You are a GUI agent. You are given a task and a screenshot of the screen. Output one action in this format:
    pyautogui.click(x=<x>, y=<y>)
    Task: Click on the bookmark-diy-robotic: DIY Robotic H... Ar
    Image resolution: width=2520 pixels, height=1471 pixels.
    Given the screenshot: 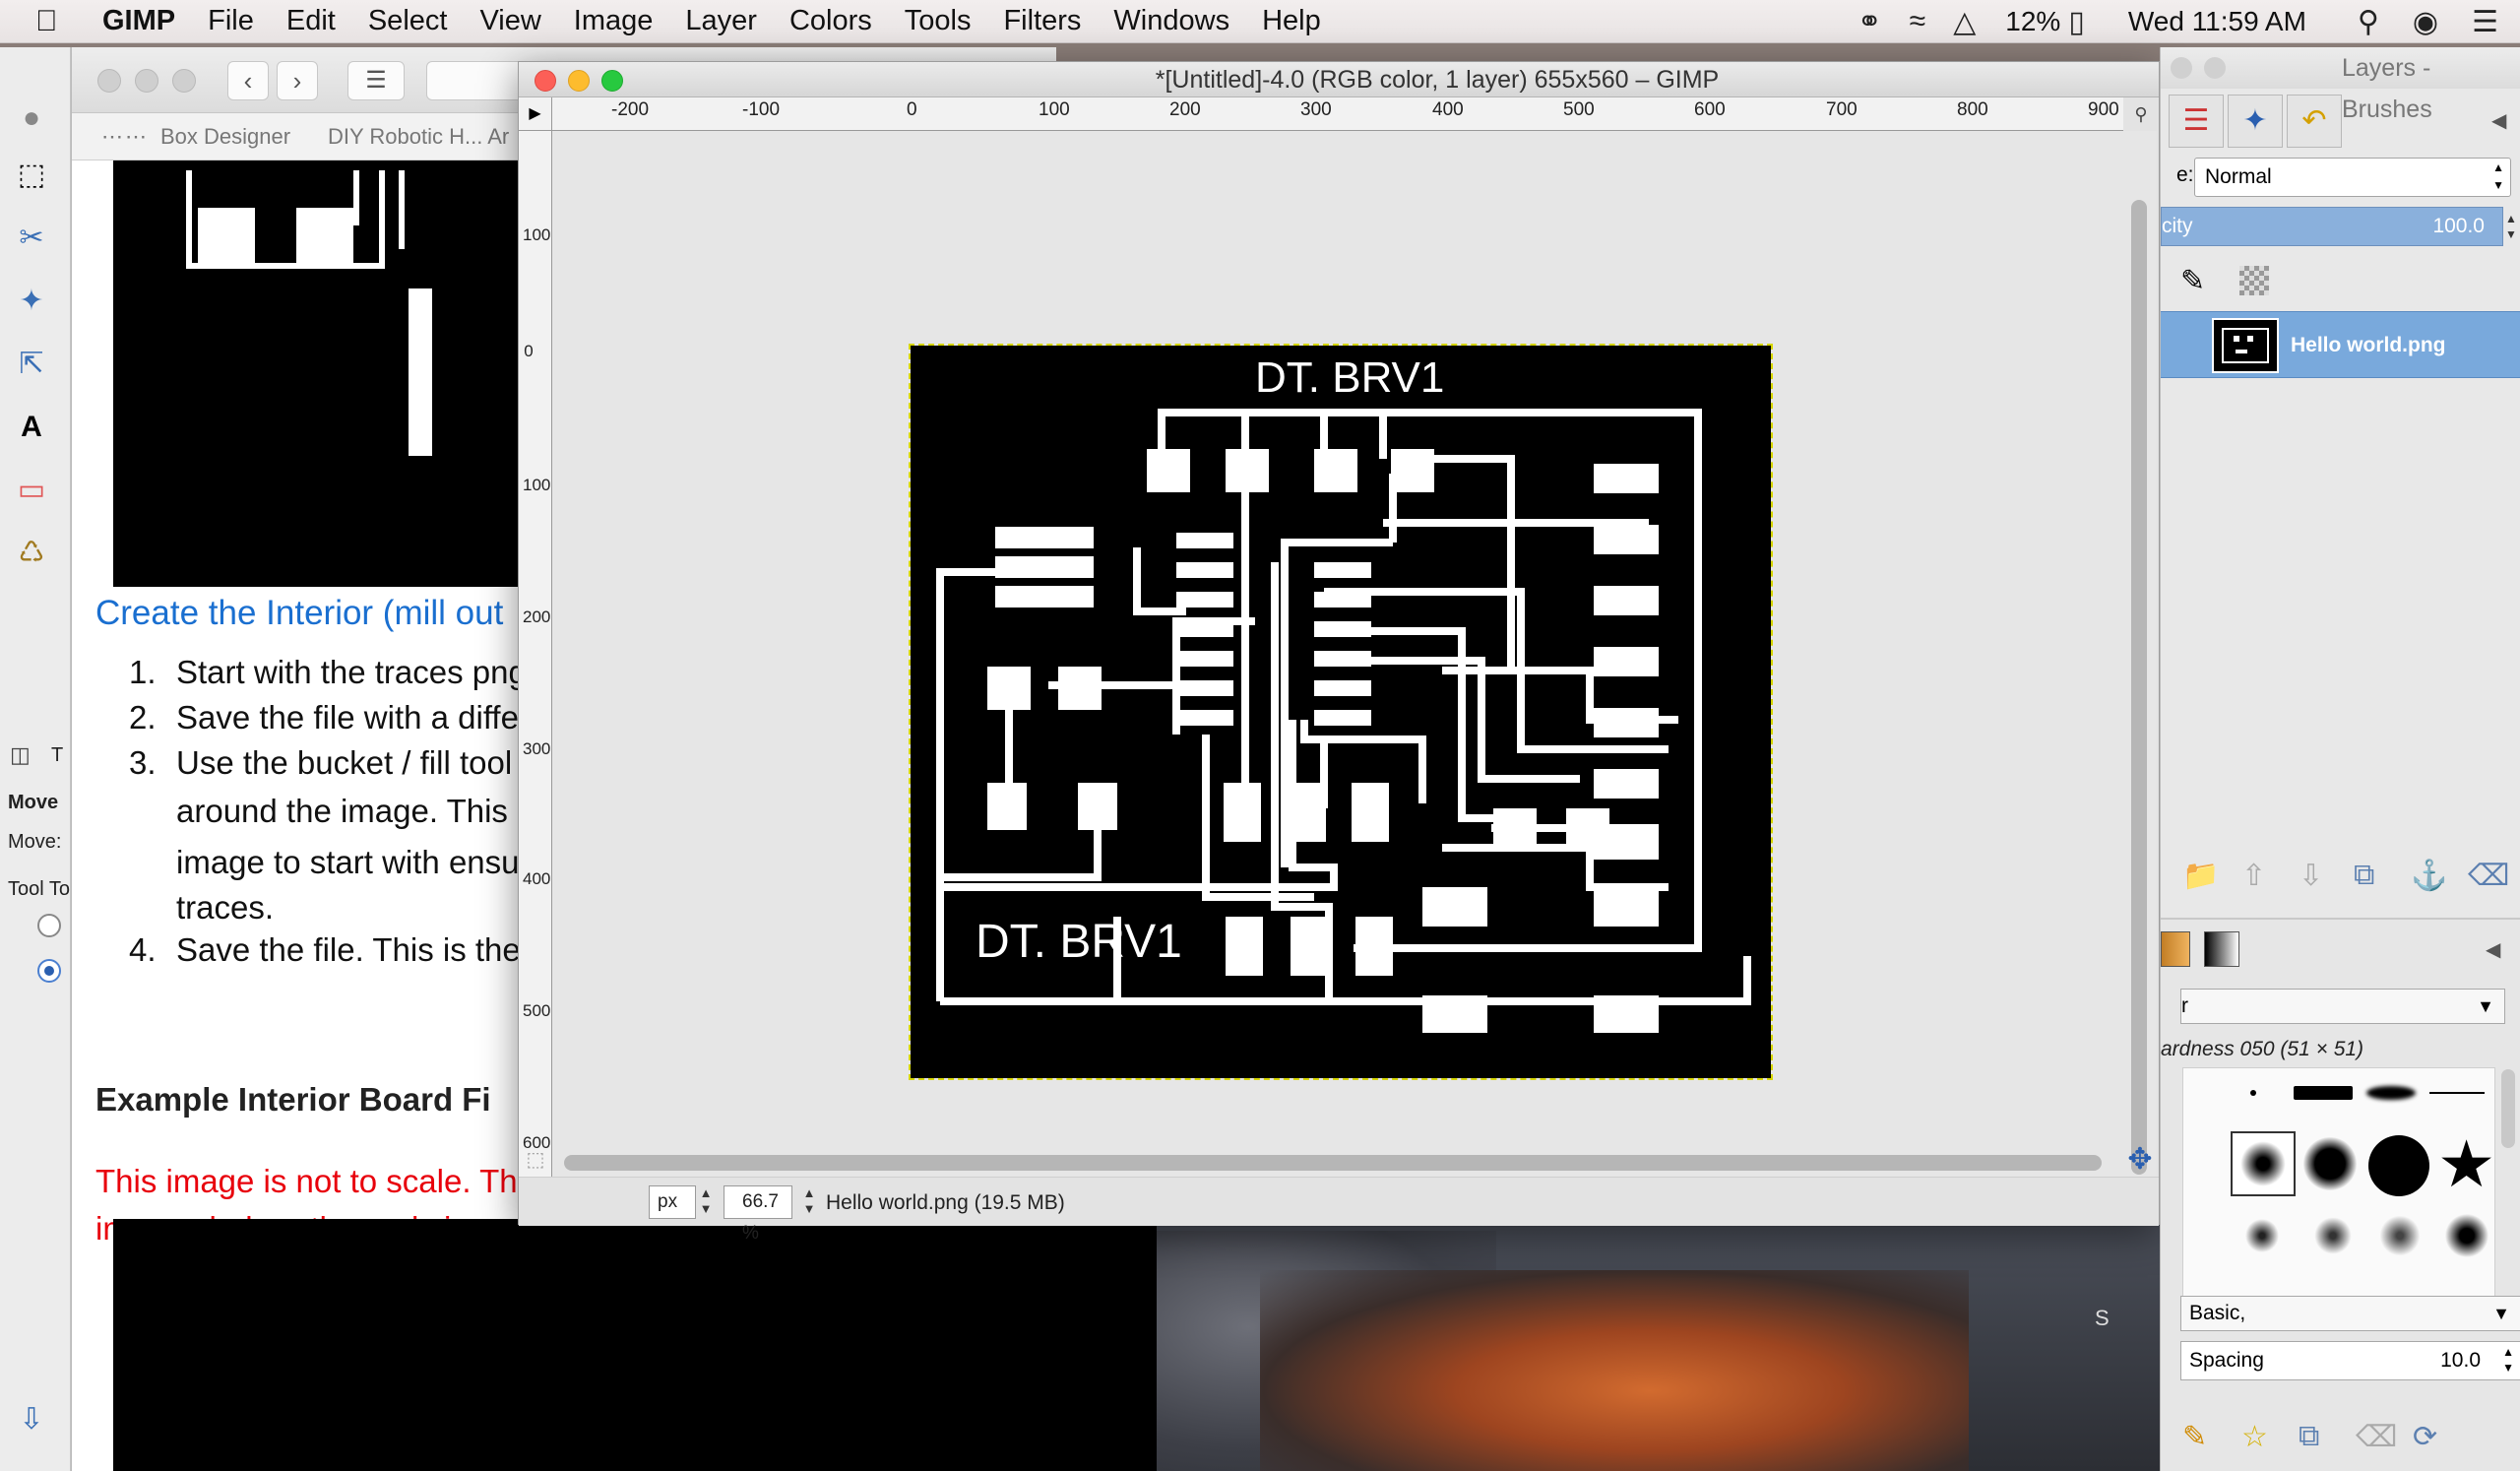 What is the action you would take?
    pyautogui.click(x=418, y=136)
    